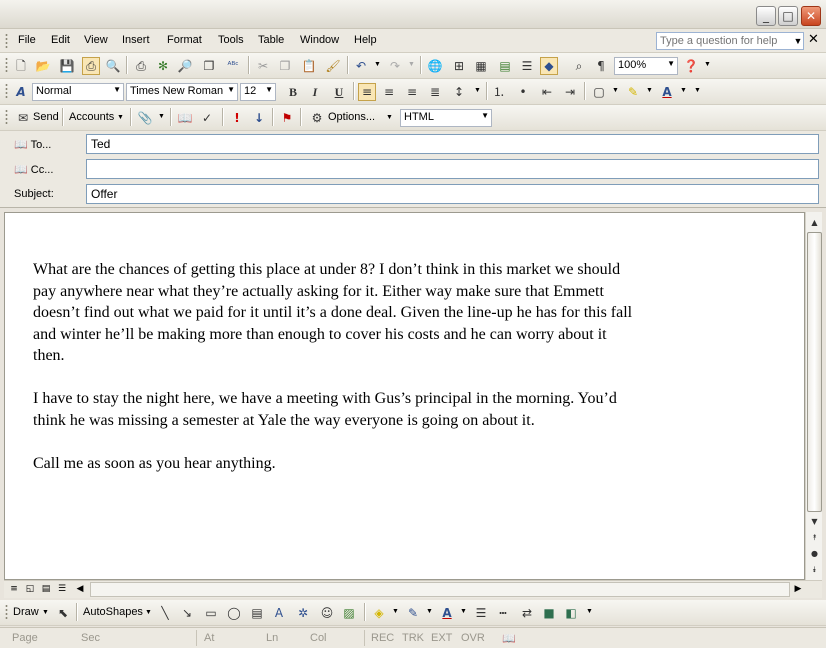 Image resolution: width=826 pixels, height=648 pixels. Describe the element at coordinates (389, 117) in the screenshot. I see `options-dropdown-icon: ▼` at that location.